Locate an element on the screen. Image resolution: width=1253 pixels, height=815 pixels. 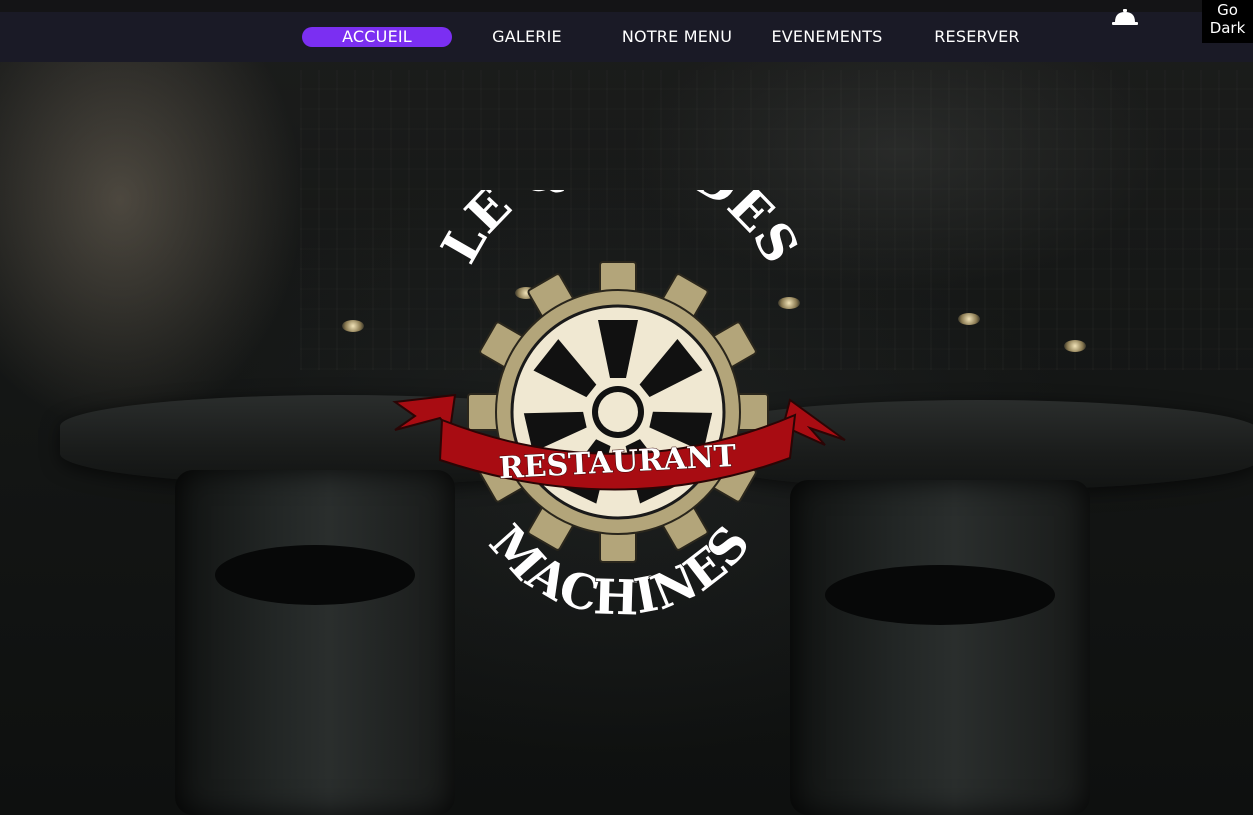
go-dark-toggle: Go Dark is located at coordinates (1227, 21).